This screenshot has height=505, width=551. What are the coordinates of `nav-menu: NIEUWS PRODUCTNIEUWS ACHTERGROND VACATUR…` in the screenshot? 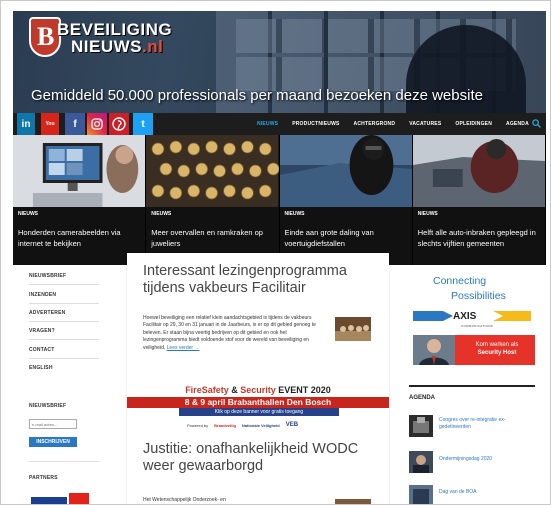 It's located at (400, 124).